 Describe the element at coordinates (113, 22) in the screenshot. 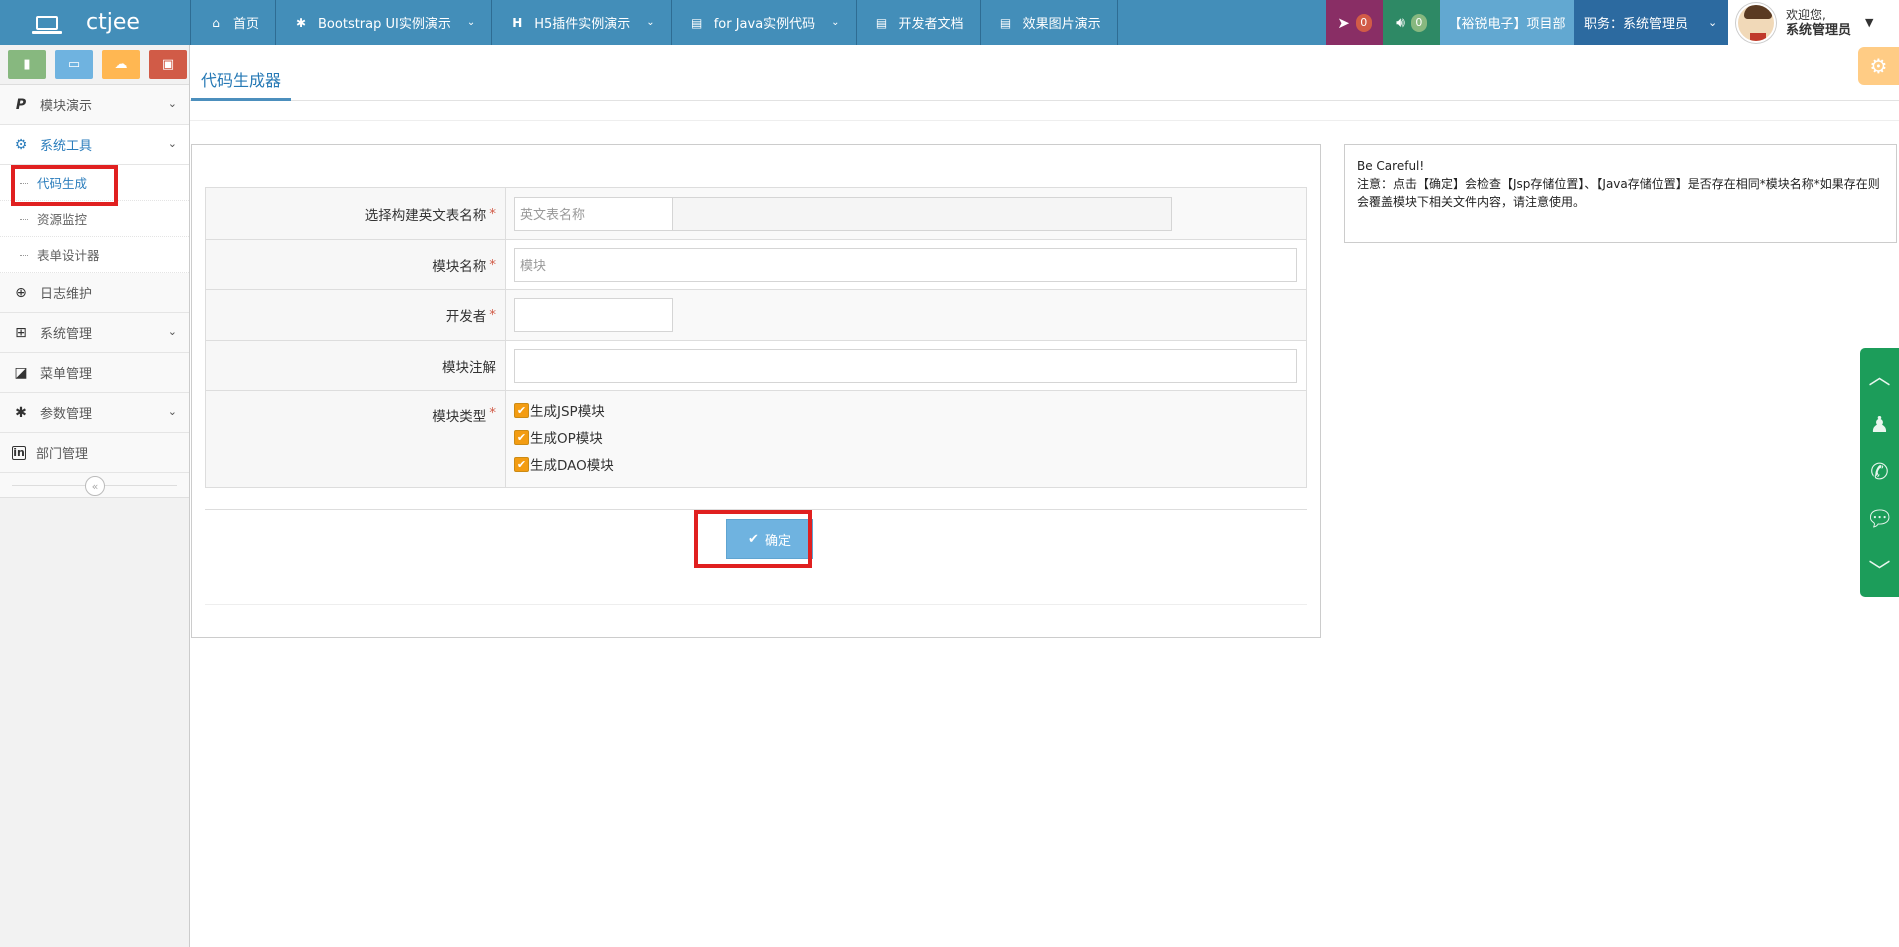

I see `brand-name: ctjee` at that location.